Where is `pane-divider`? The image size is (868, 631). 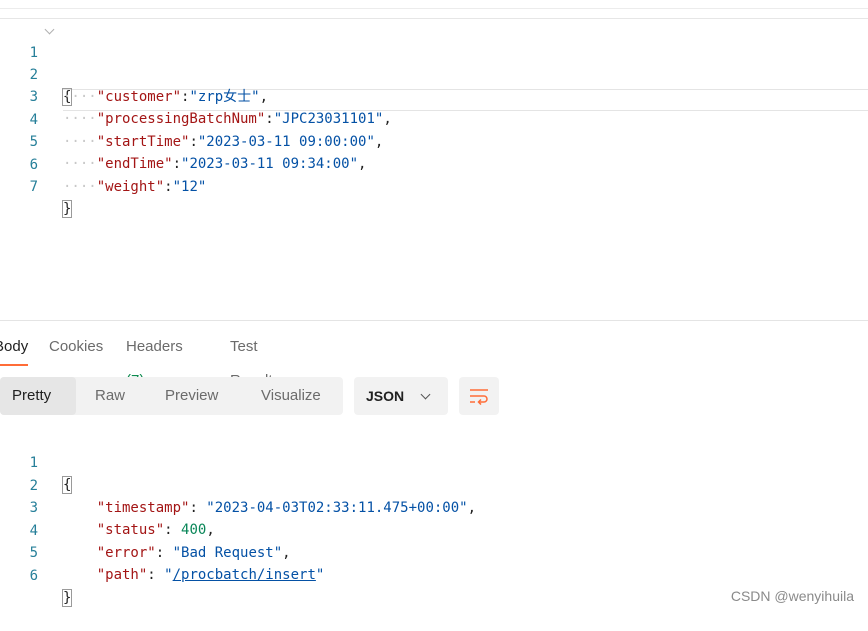
pane-divider is located at coordinates (434, 320).